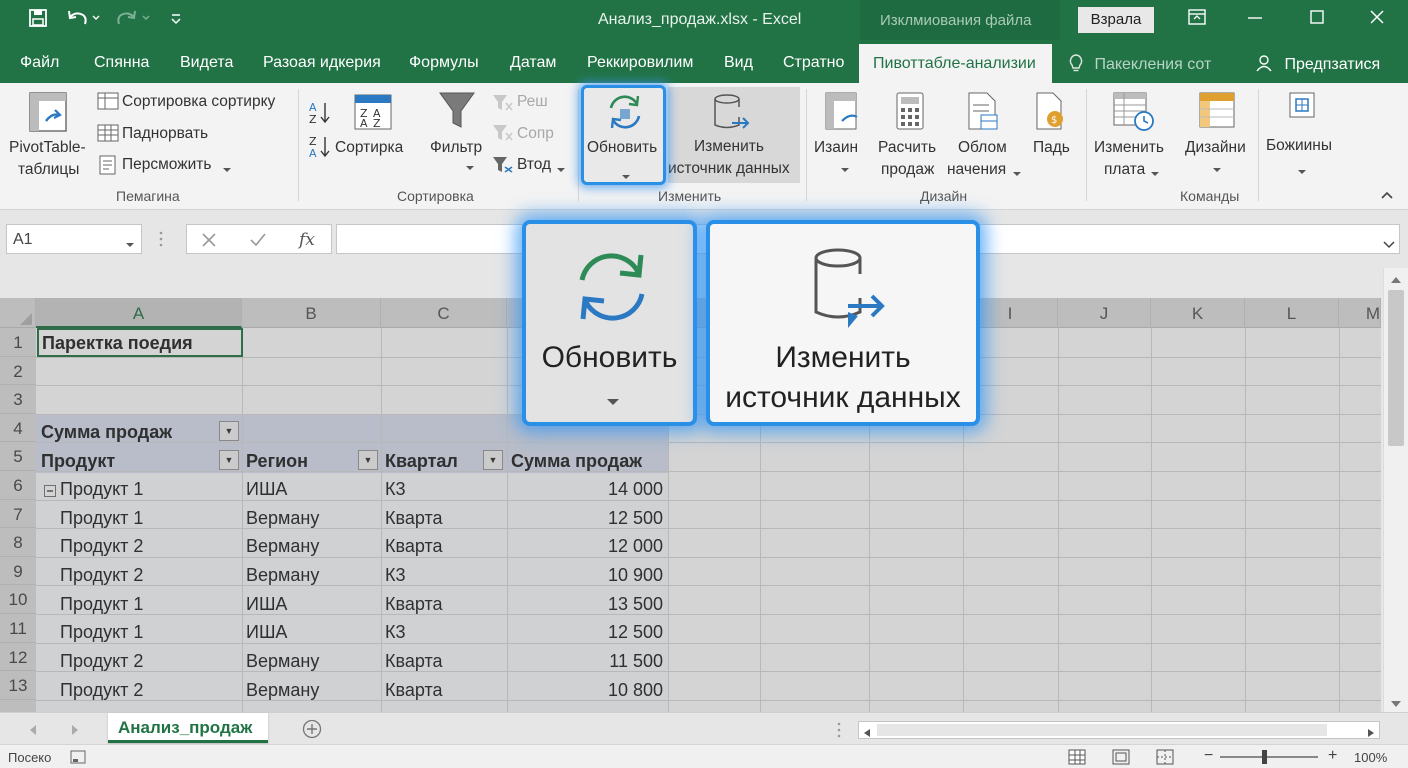 The image size is (1408, 768). I want to click on change-data-source-button-small: Изменить источник данных, so click(734, 135).